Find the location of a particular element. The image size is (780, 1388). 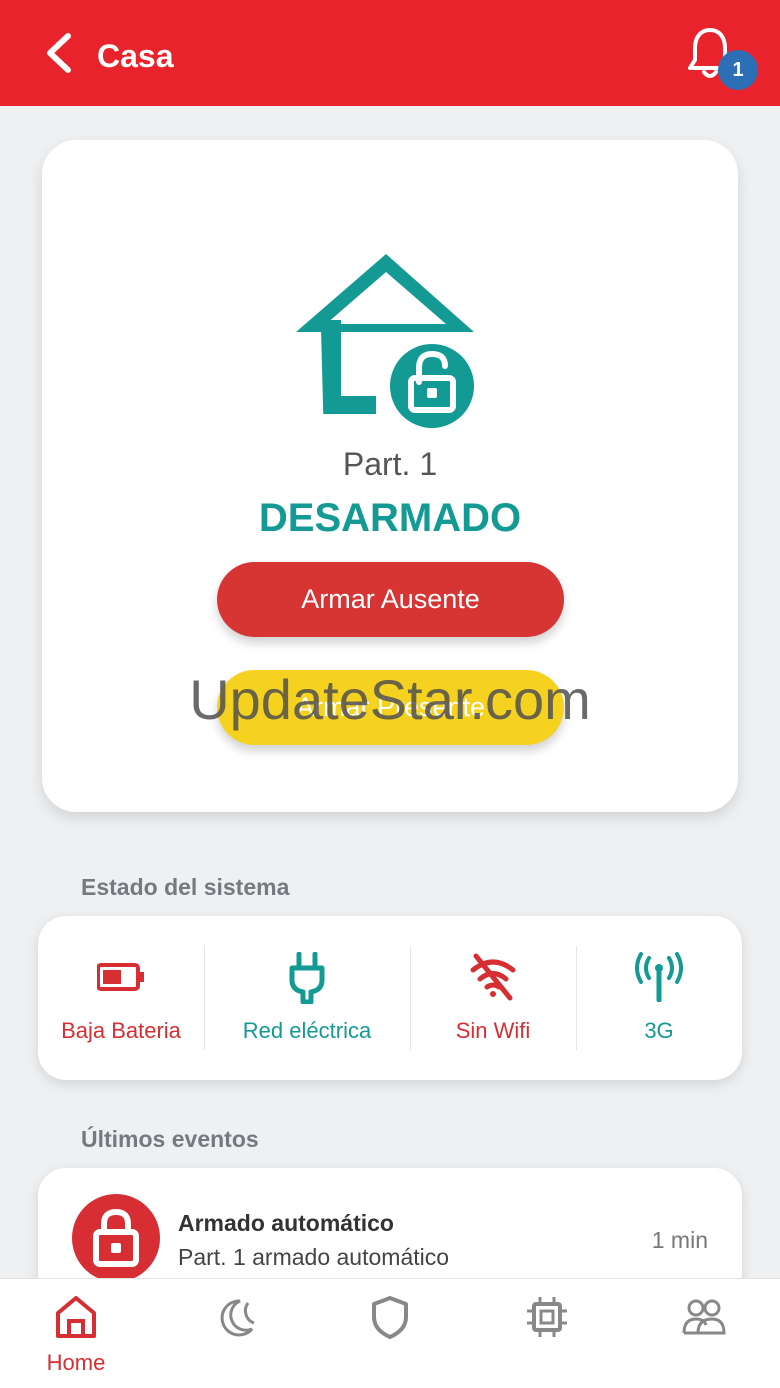

partition-label: Part. 1 is located at coordinates (390, 464).